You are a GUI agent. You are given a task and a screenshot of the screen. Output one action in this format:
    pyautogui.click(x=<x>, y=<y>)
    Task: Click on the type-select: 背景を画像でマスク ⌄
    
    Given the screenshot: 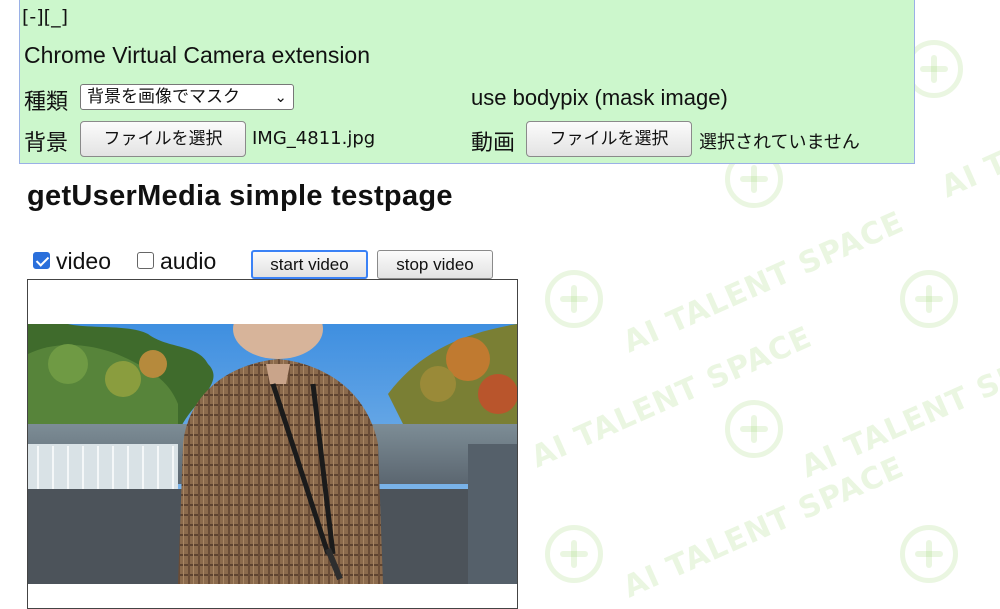 What is the action you would take?
    pyautogui.click(x=187, y=97)
    